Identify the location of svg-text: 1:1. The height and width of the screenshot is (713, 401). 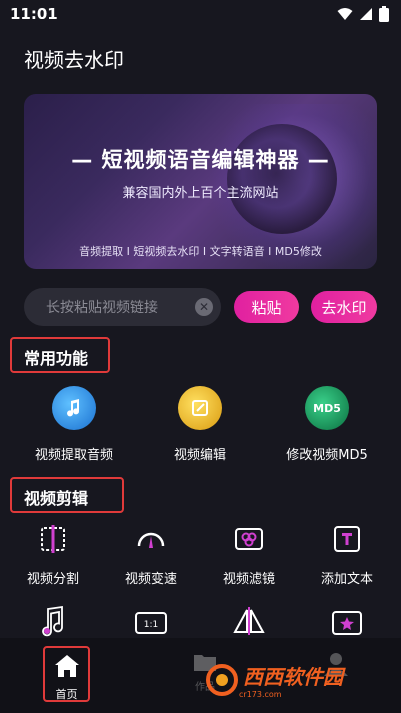
(151, 625).